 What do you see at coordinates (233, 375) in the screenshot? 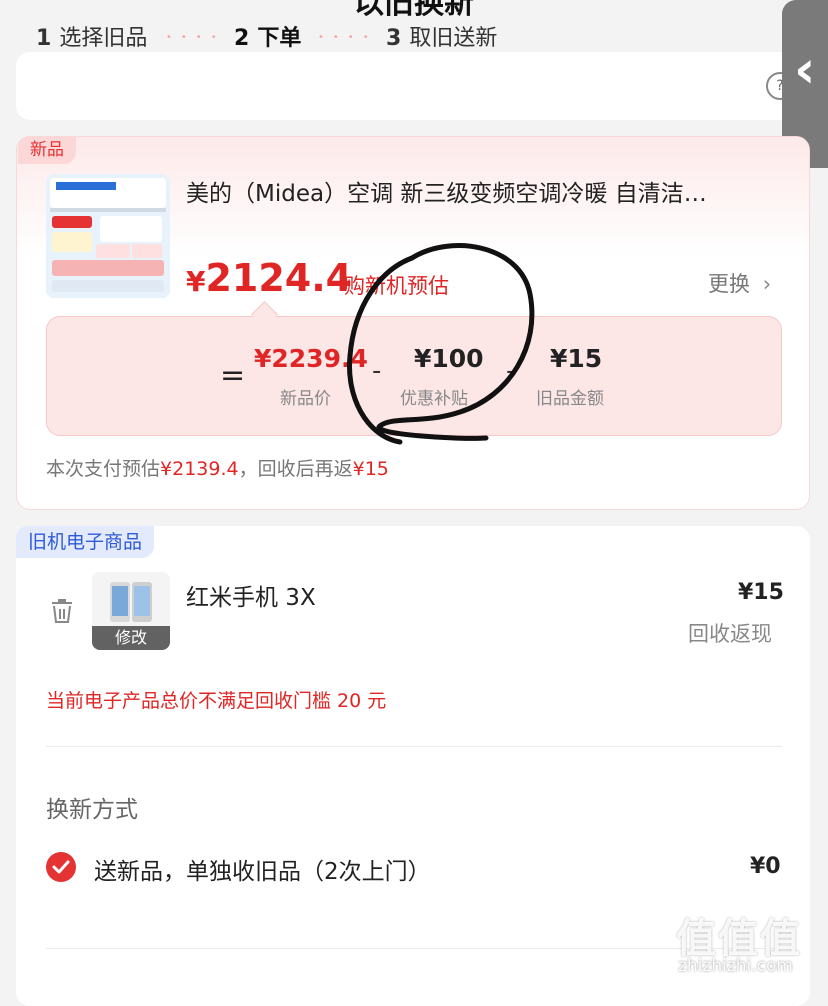
I see `formula-equals: =` at bounding box center [233, 375].